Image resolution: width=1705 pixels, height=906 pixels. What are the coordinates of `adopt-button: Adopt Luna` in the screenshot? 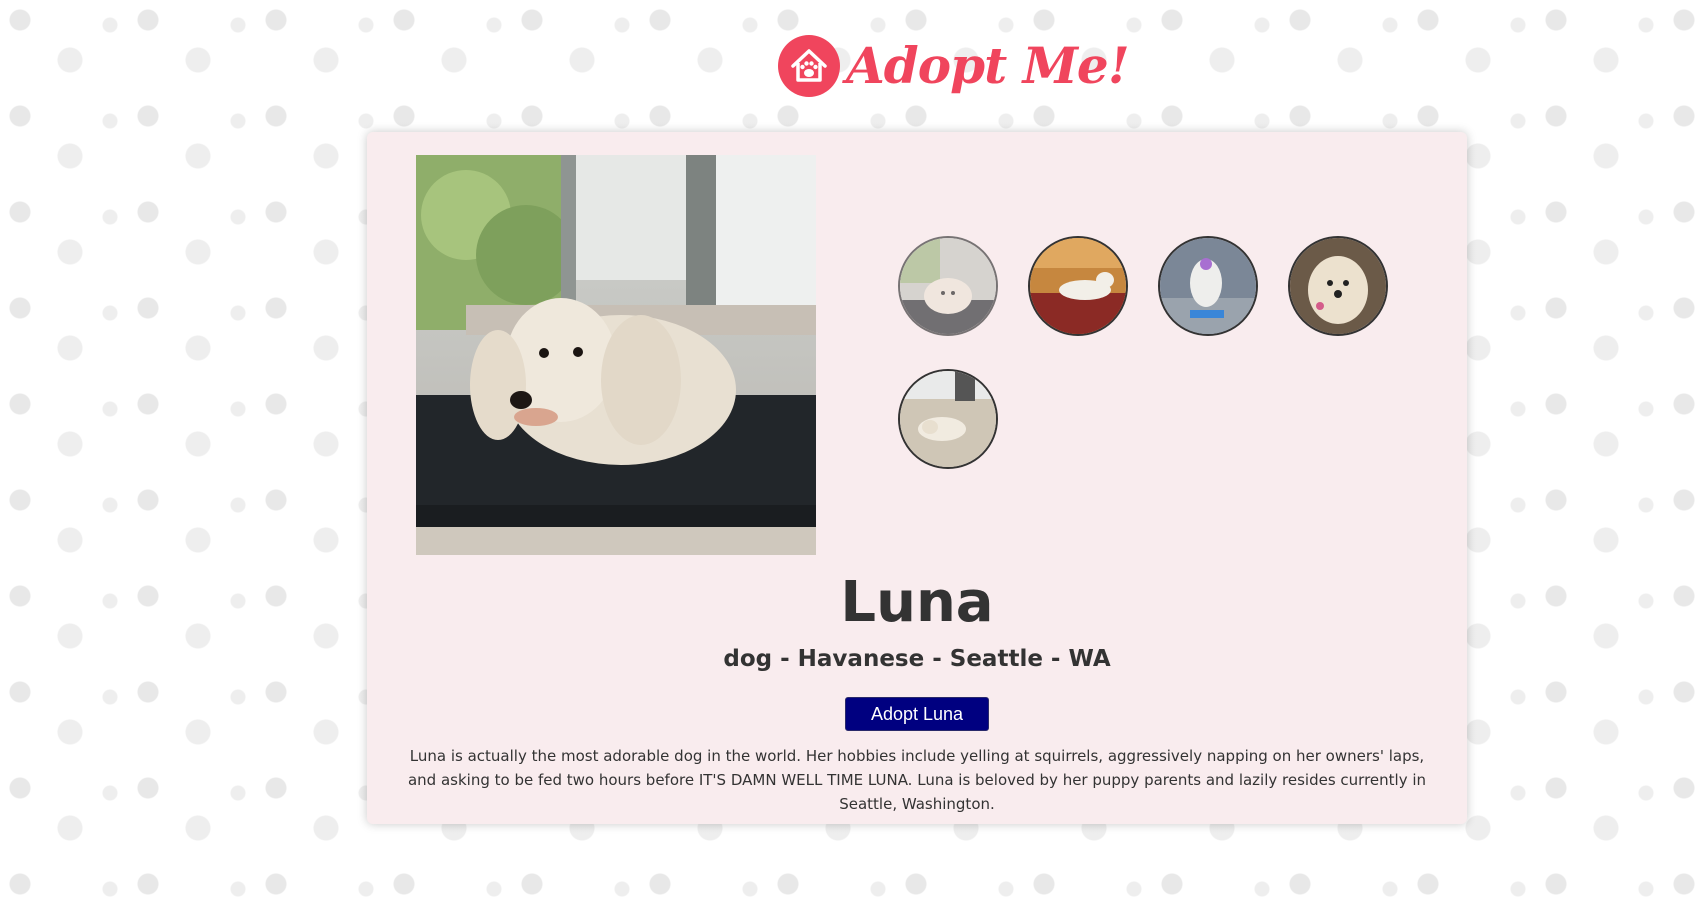 It's located at (917, 714).